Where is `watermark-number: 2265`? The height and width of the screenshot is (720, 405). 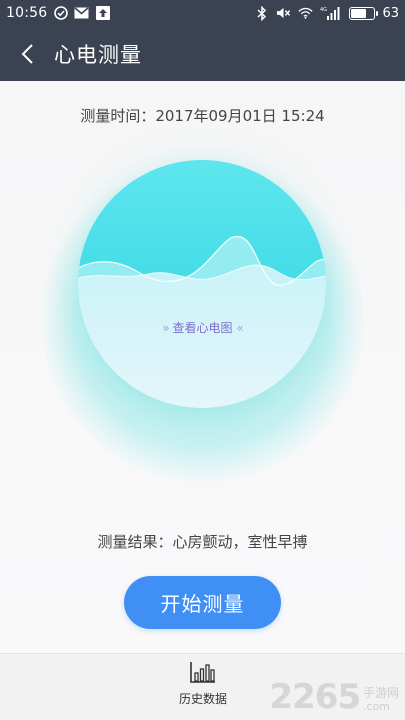
watermark-number: 2265 is located at coordinates (315, 697).